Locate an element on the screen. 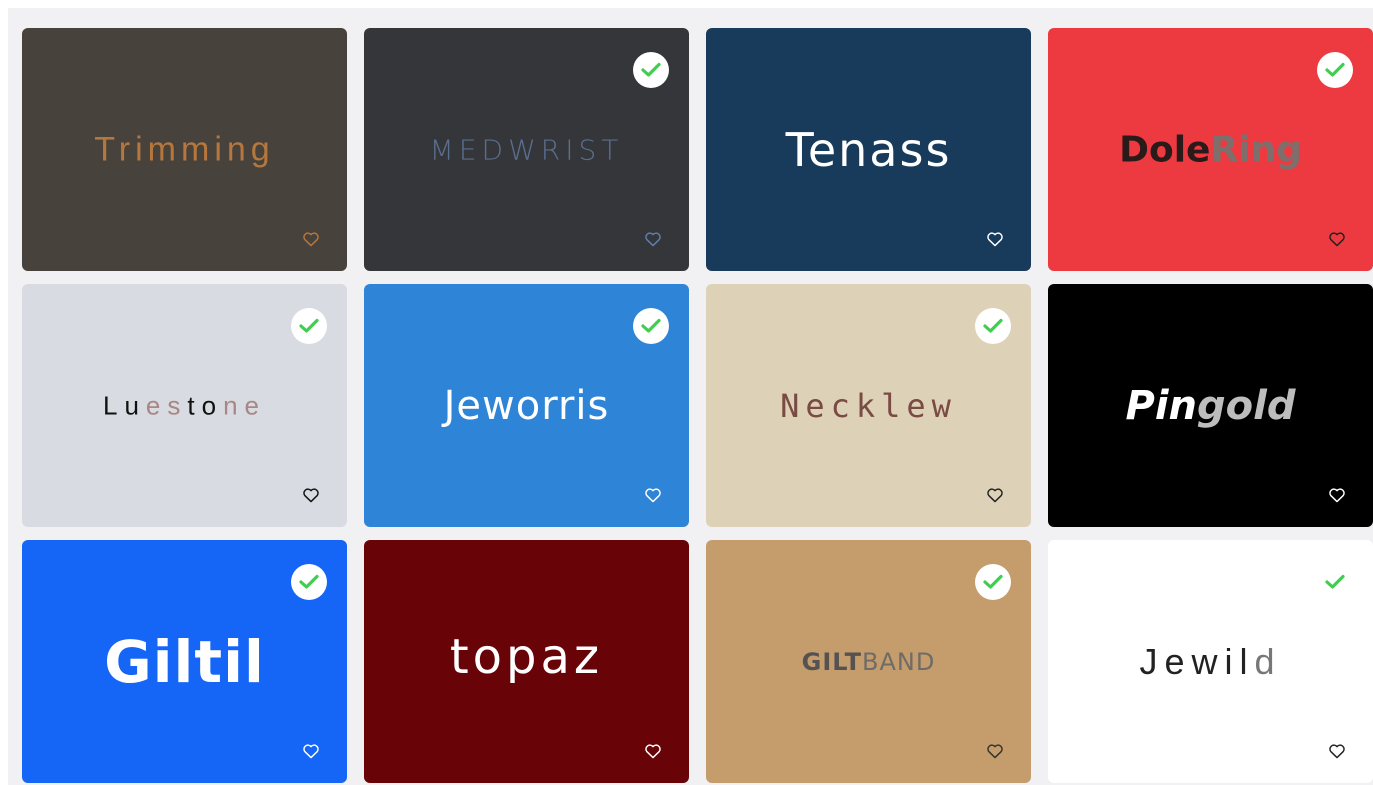 The image size is (1373, 785). logo-text: Tenass is located at coordinates (868, 149).